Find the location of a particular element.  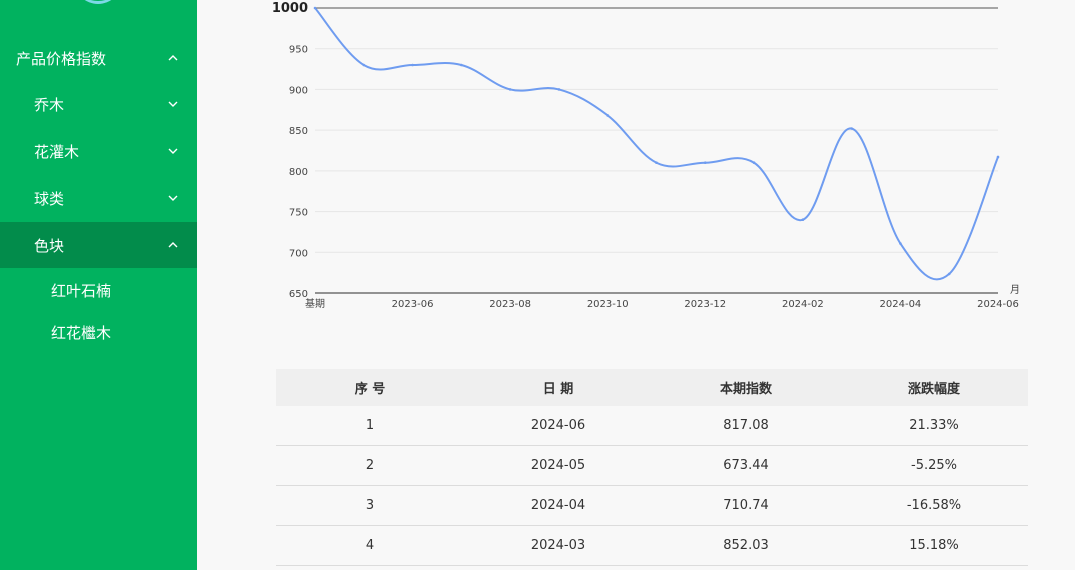

x-tick-label: 2024-04 is located at coordinates (901, 304).